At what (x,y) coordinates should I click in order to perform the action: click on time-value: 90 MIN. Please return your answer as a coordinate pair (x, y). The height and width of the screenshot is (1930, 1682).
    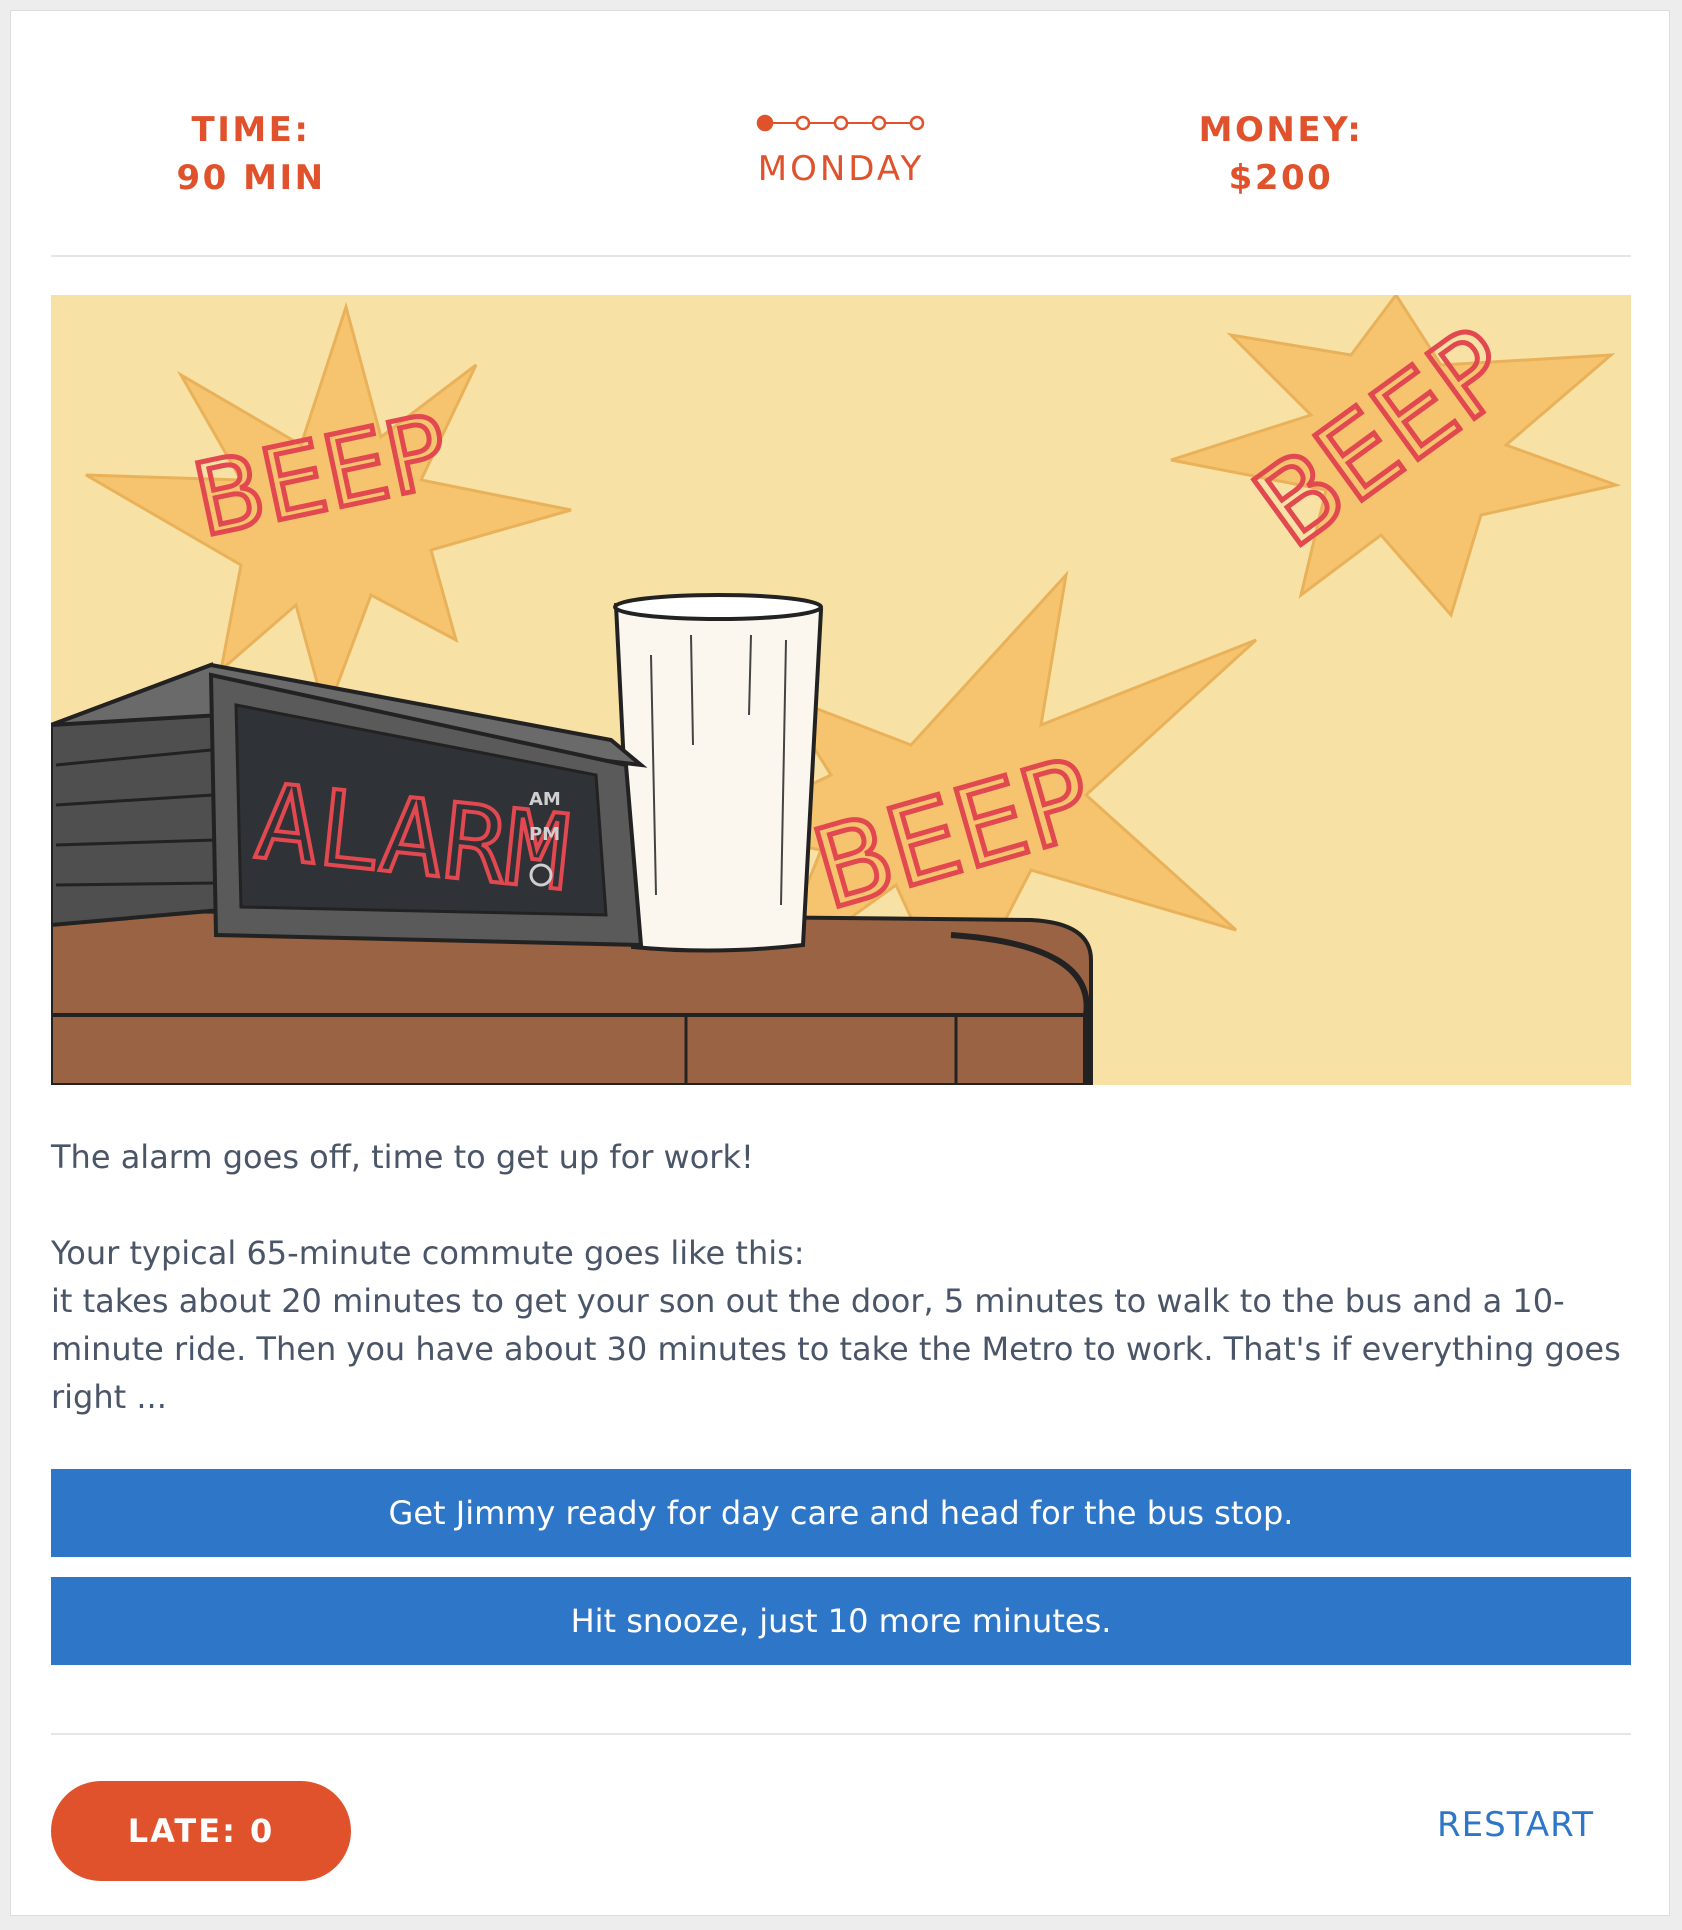
    Looking at the image, I should click on (251, 178).